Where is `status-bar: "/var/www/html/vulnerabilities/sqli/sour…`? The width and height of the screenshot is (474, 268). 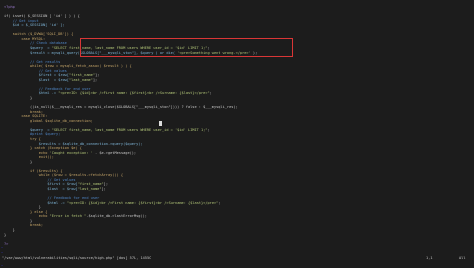
status-bar: "/var/www/html/vulnerabilities/sqli/sour… is located at coordinates (237, 258).